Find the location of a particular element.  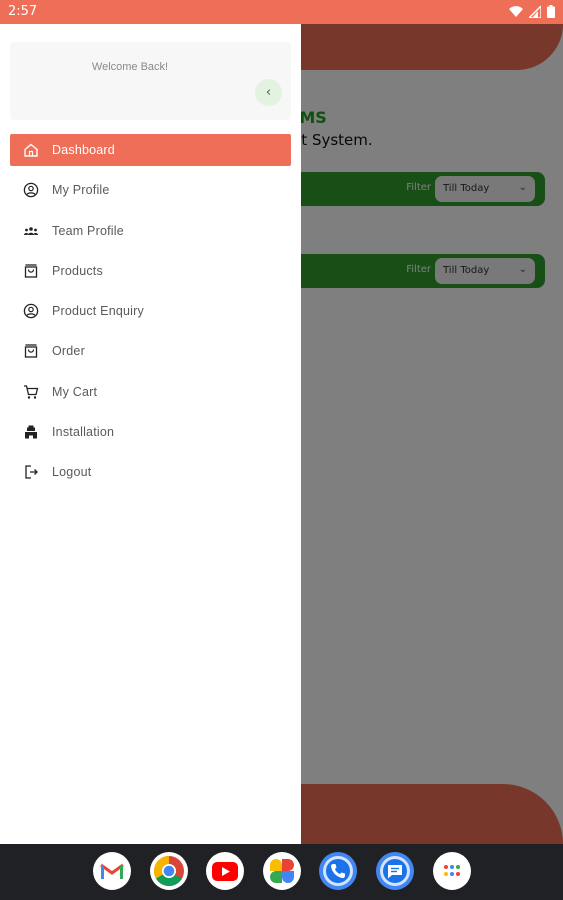

status-time: 2:57 is located at coordinates (23, 11).